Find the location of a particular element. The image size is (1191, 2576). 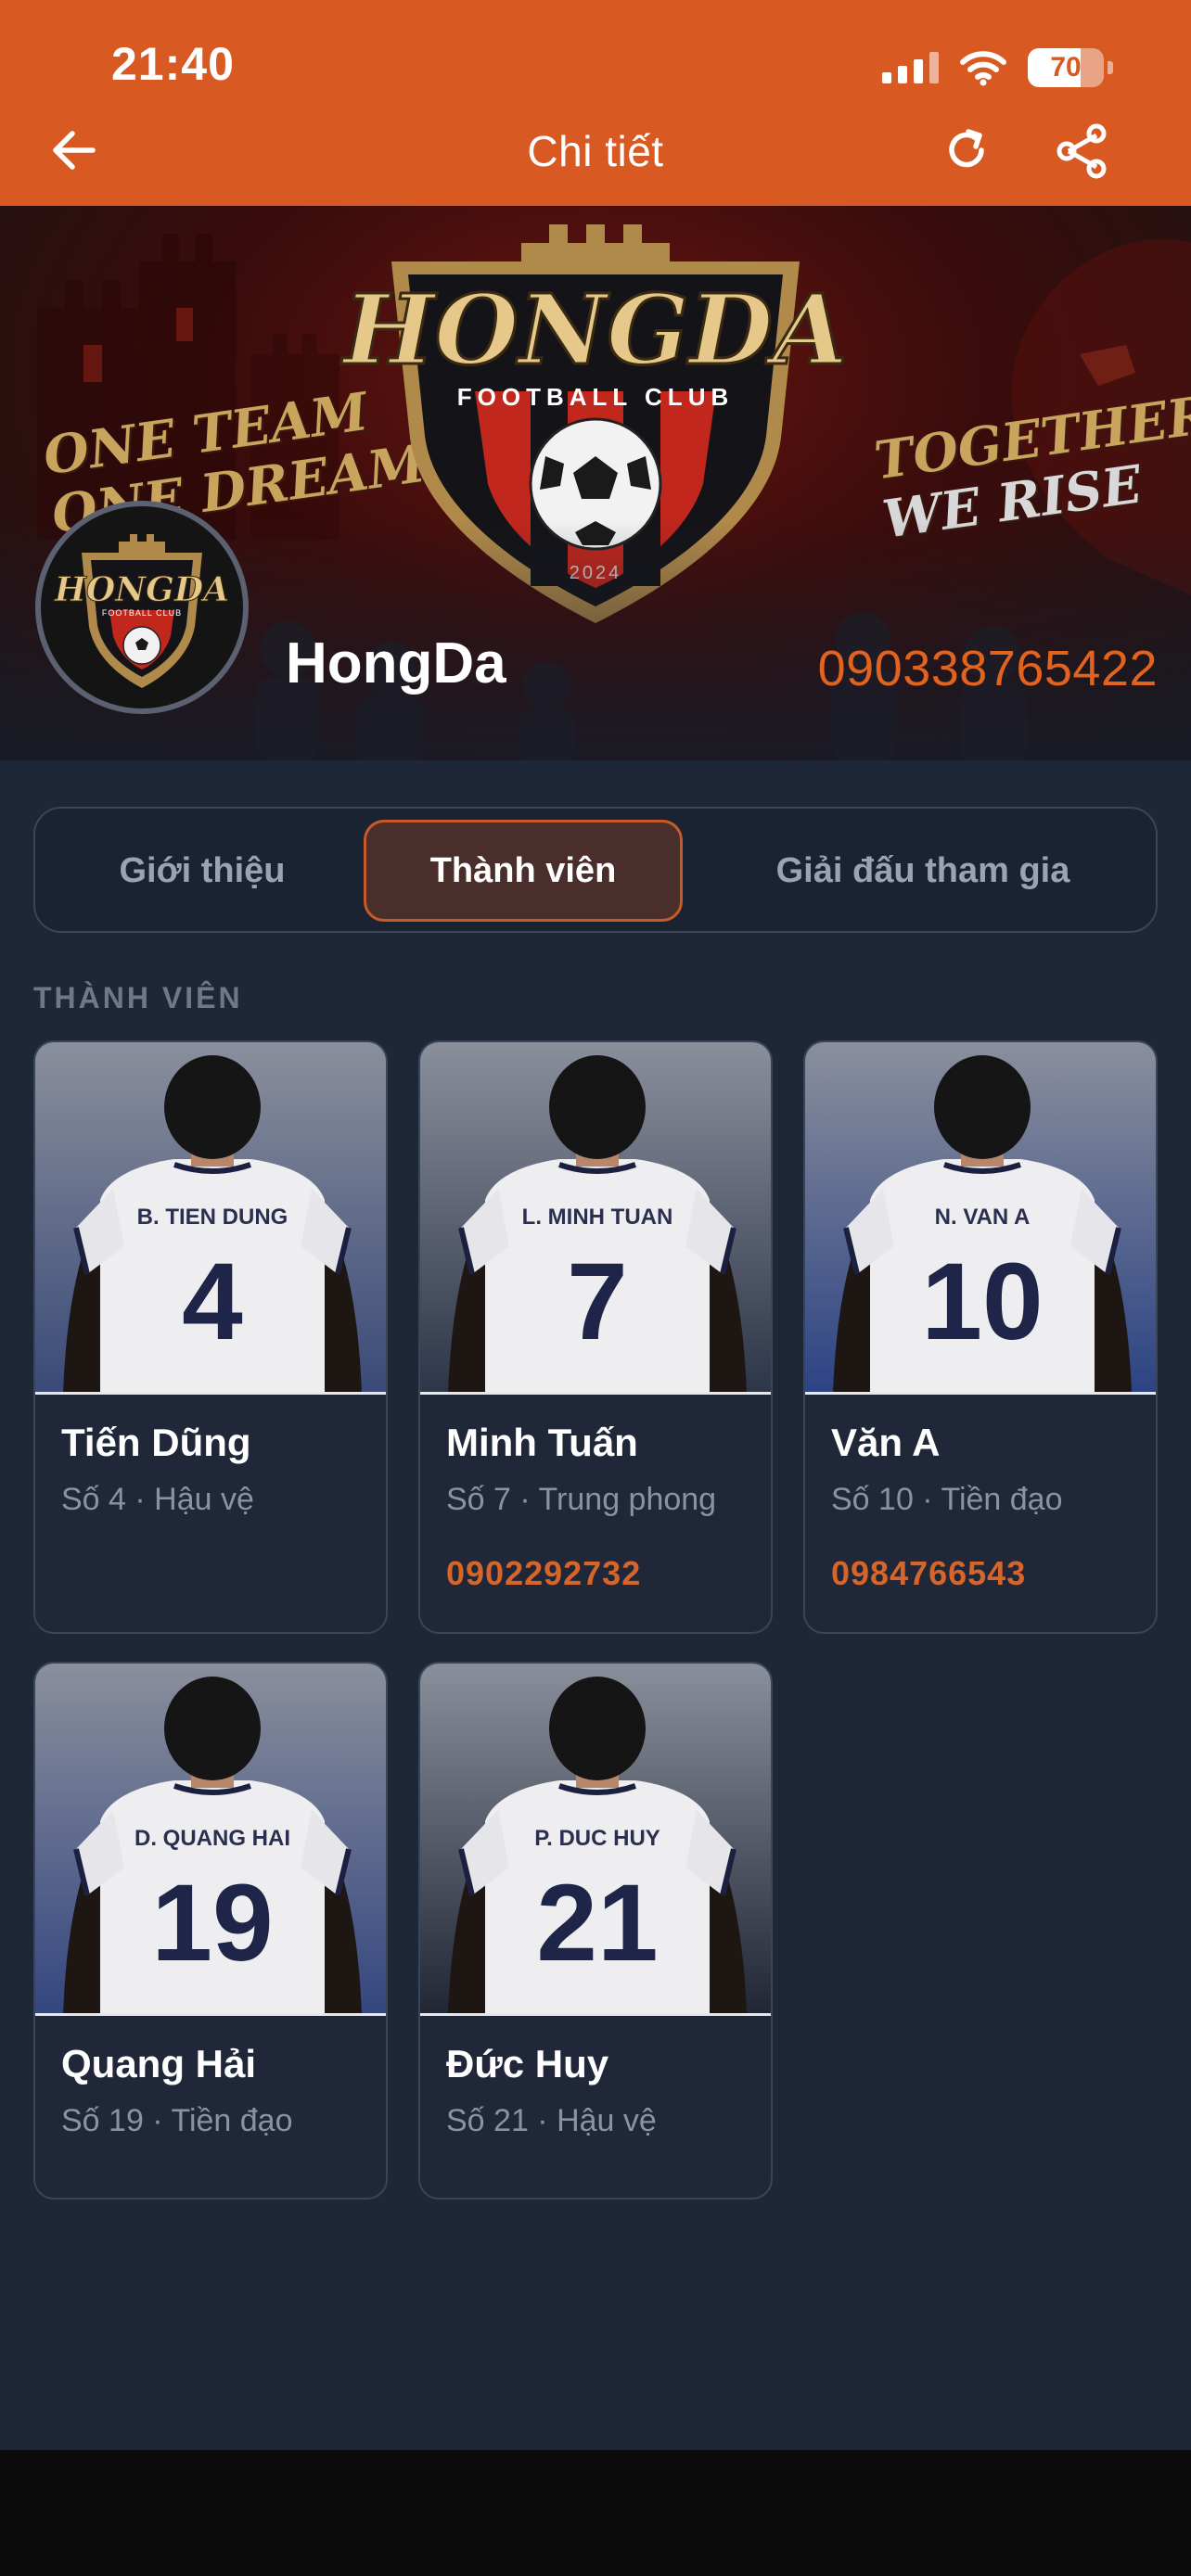

shirt-name: B. TIEN DUNG is located at coordinates (212, 1217).